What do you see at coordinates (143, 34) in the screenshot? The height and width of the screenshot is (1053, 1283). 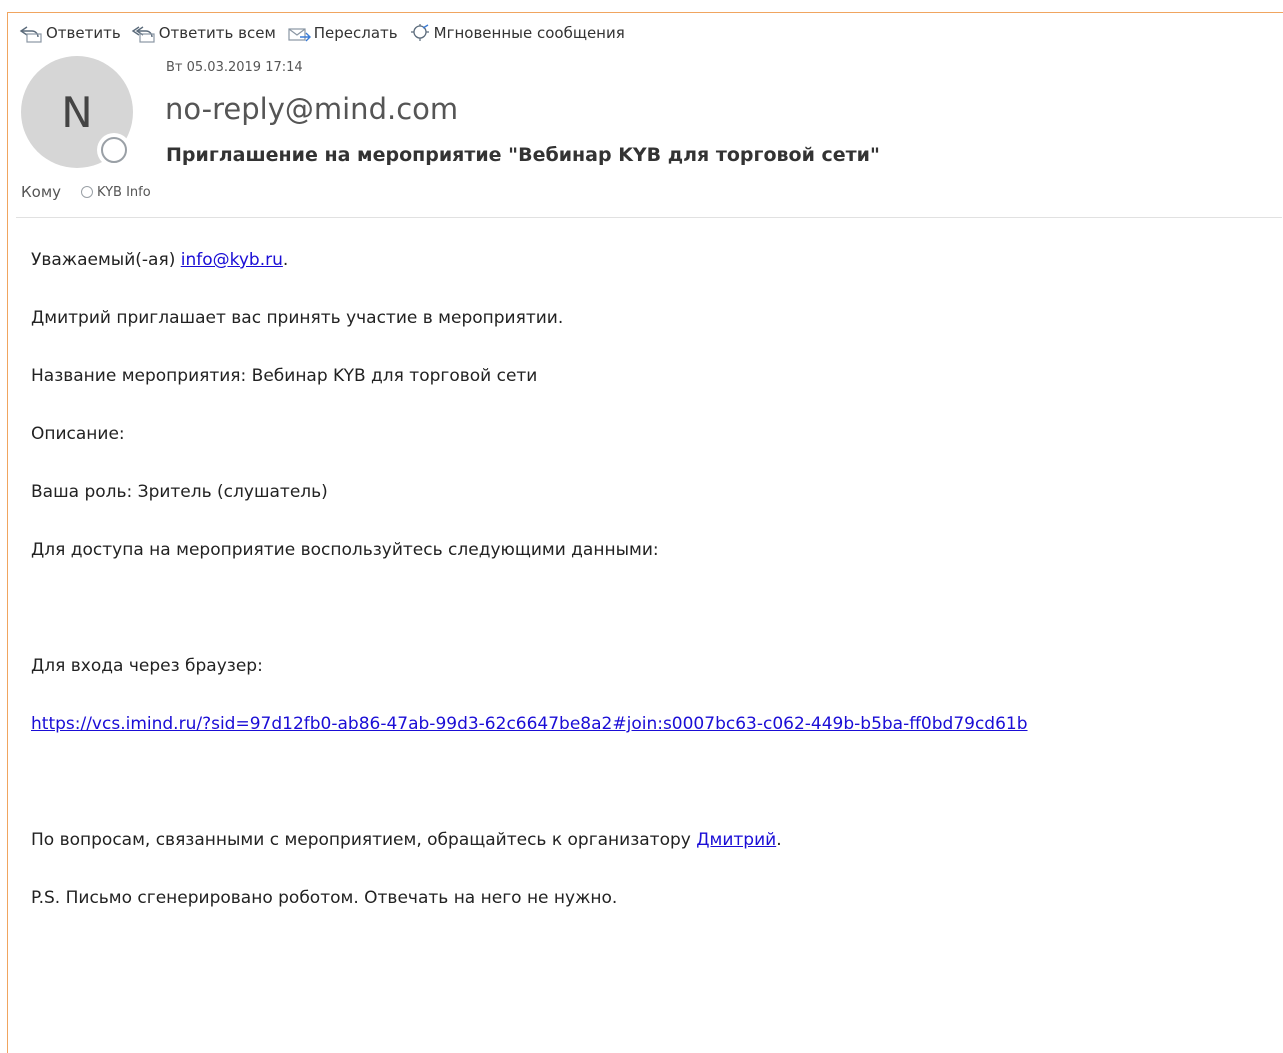 I see `reply-all-icon` at bounding box center [143, 34].